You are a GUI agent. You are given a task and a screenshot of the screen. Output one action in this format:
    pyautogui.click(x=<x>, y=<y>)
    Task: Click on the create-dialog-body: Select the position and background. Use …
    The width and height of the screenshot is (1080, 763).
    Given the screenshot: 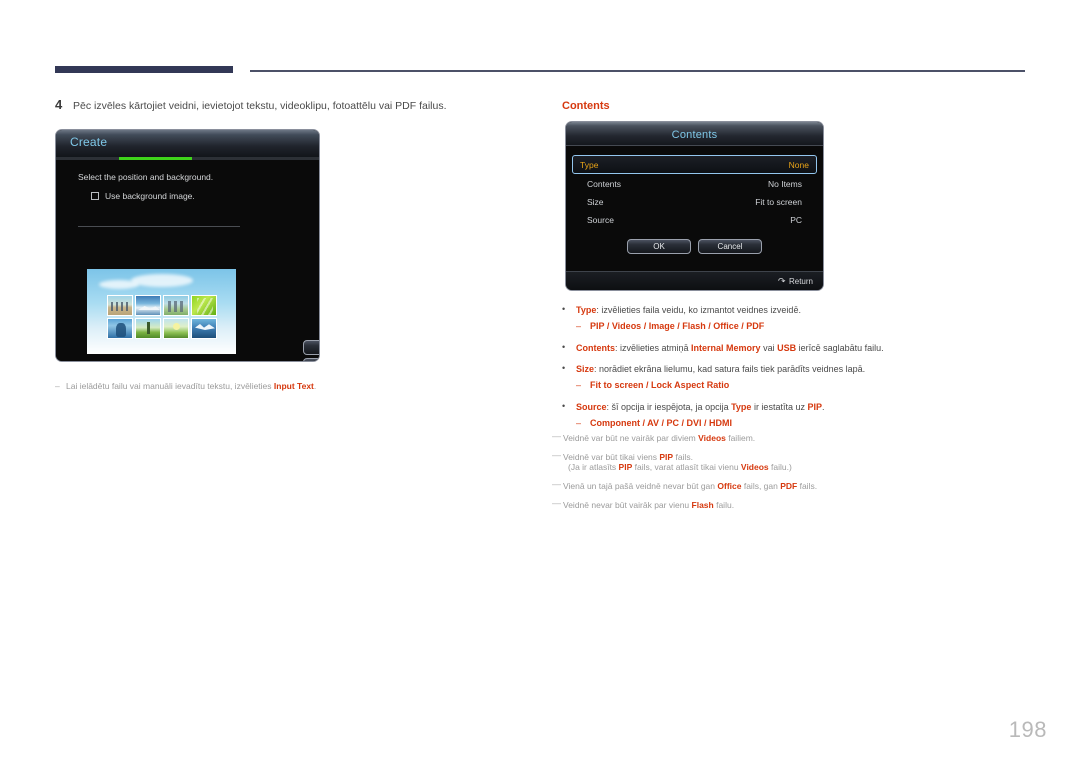 What is the action you would take?
    pyautogui.click(x=187, y=260)
    